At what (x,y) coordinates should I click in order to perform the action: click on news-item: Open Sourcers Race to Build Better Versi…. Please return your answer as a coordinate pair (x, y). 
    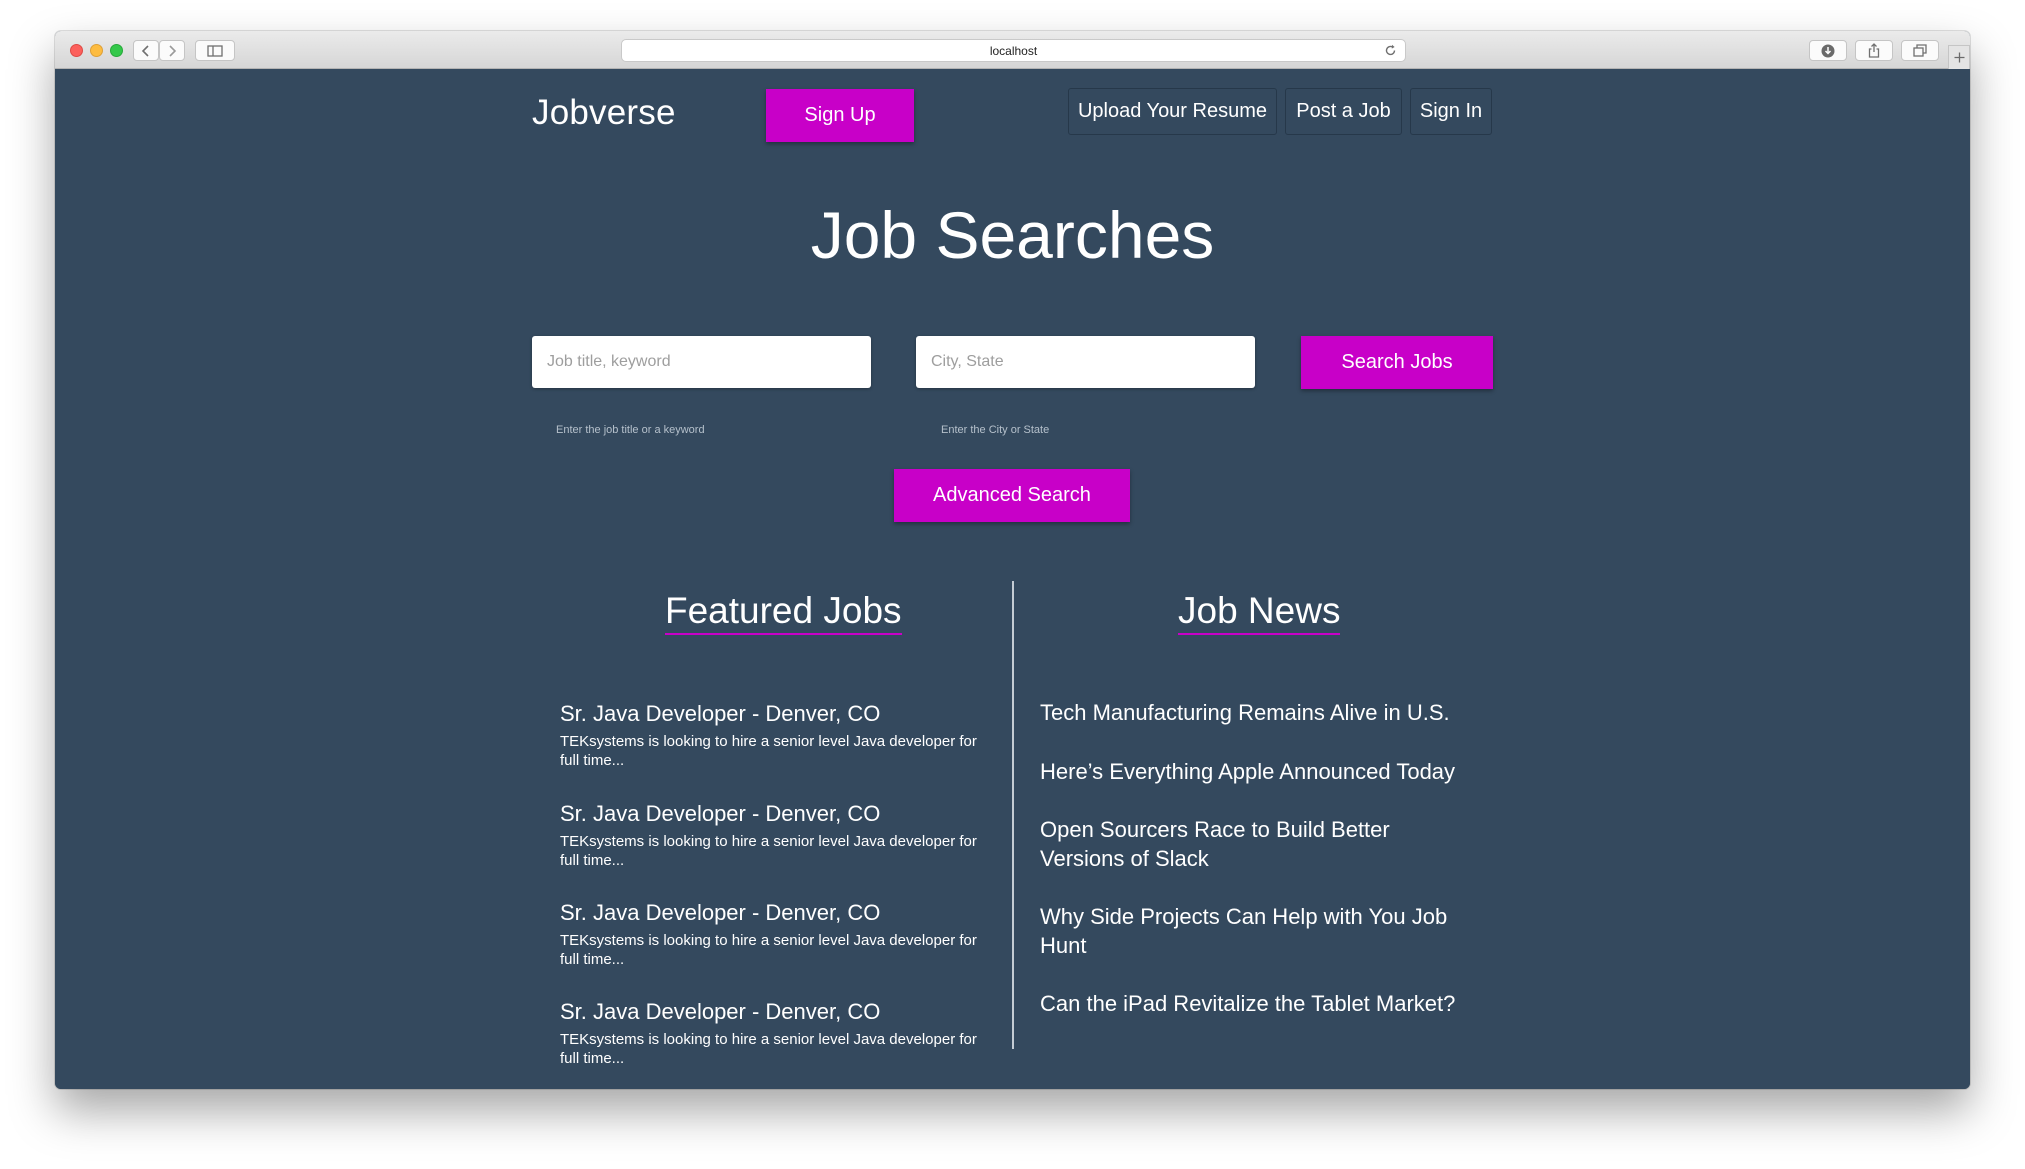
    Looking at the image, I should click on (1255, 844).